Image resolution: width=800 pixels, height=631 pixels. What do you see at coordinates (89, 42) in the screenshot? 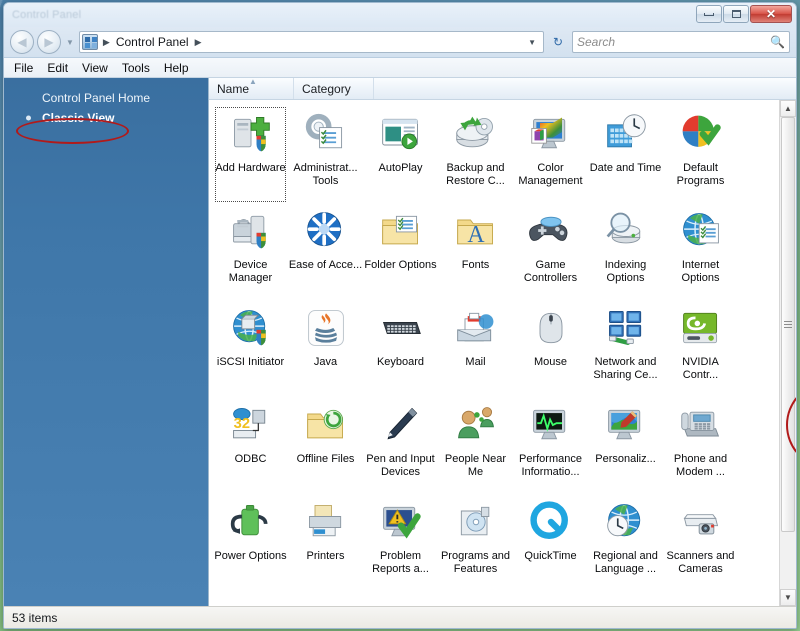
I see `control-panel-icon` at bounding box center [89, 42].